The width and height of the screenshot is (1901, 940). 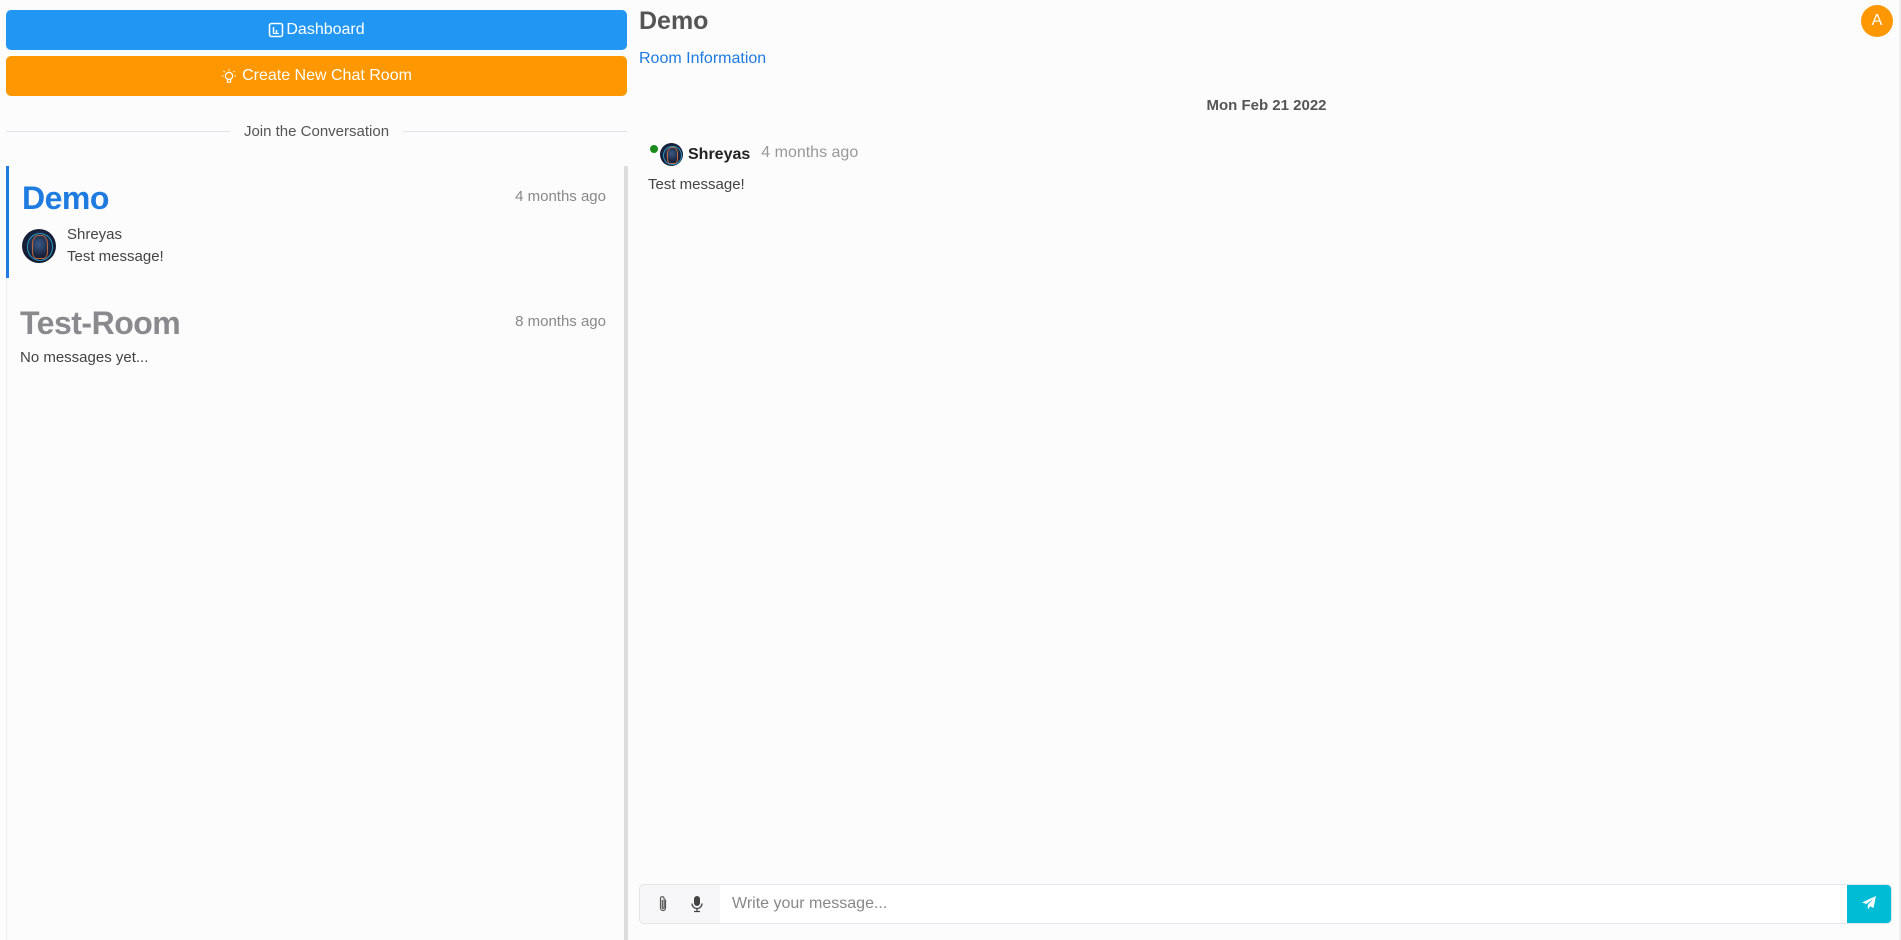 I want to click on room-name: Test-Room, so click(x=100, y=323).